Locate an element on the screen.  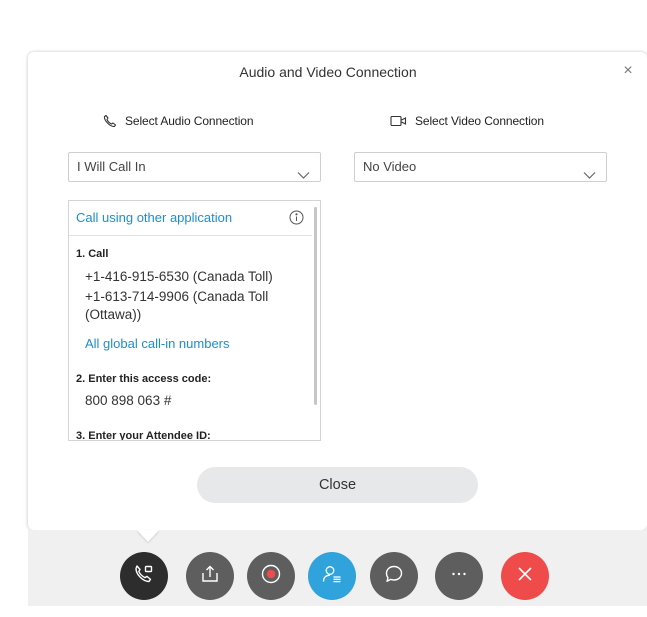
phone-number: +1-613-714-9906 (Canada Toll (Ottawa)) is located at coordinates (177, 305).